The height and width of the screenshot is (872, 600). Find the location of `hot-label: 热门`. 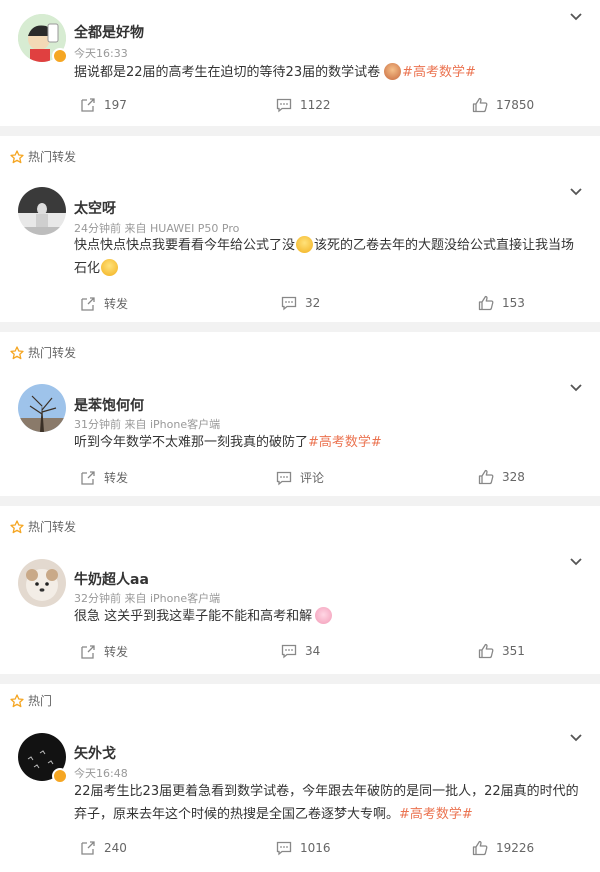

hot-label: 热门 is located at coordinates (40, 701).